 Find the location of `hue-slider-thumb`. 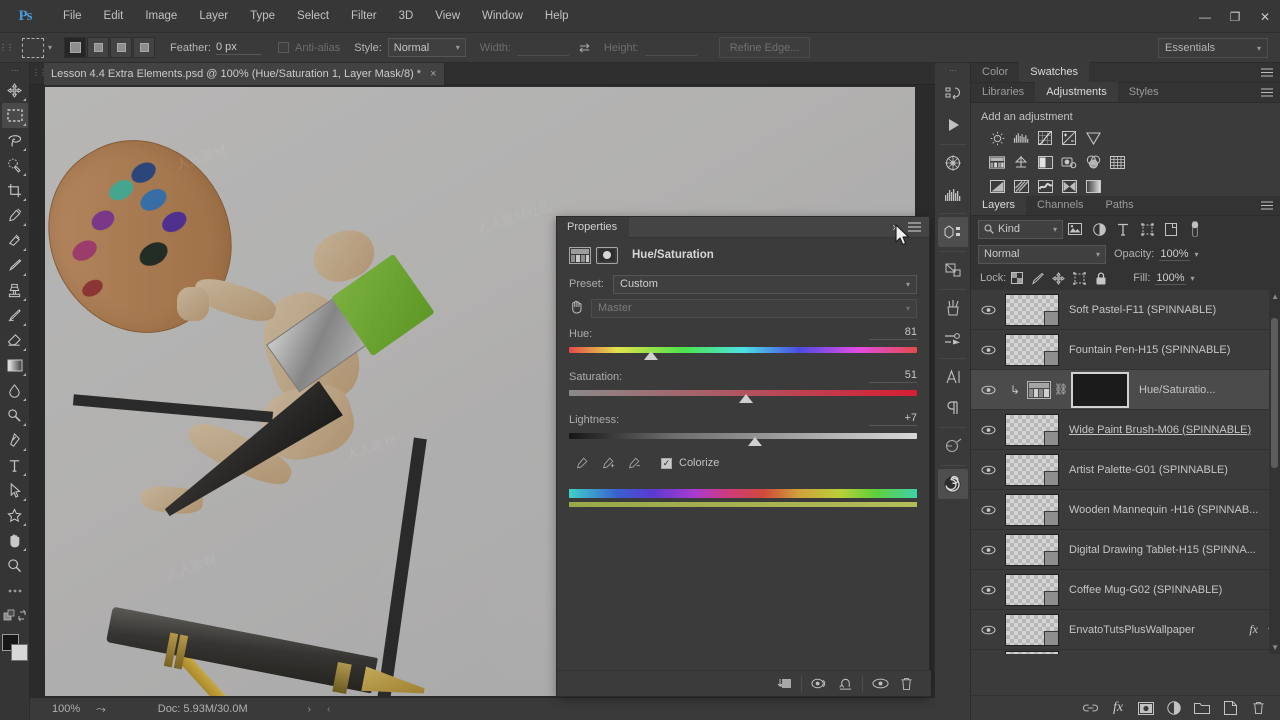

hue-slider-thumb is located at coordinates (650, 355).